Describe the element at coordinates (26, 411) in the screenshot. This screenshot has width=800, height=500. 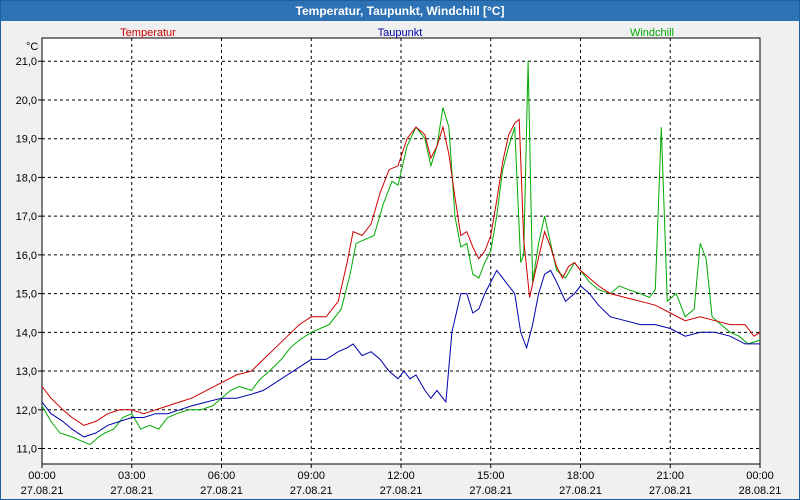
I see `y-tick-label: 12,0` at that location.